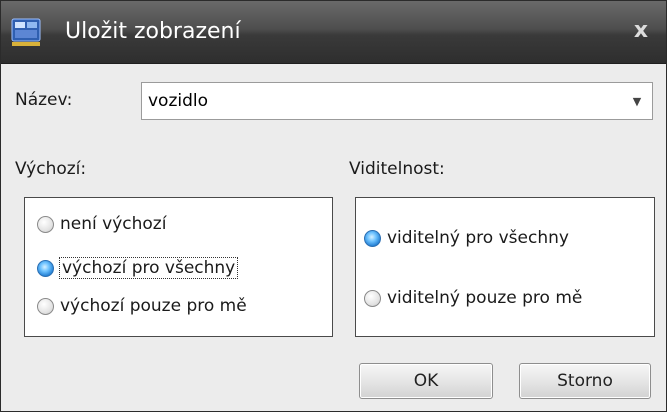 This screenshot has width=667, height=412. Describe the element at coordinates (148, 268) in the screenshot. I see `radio-label: výchozí pro všechny` at that location.